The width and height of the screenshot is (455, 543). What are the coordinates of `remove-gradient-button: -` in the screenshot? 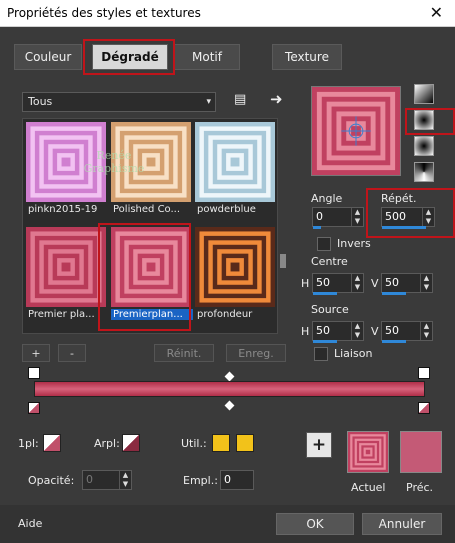 It's located at (72, 353).